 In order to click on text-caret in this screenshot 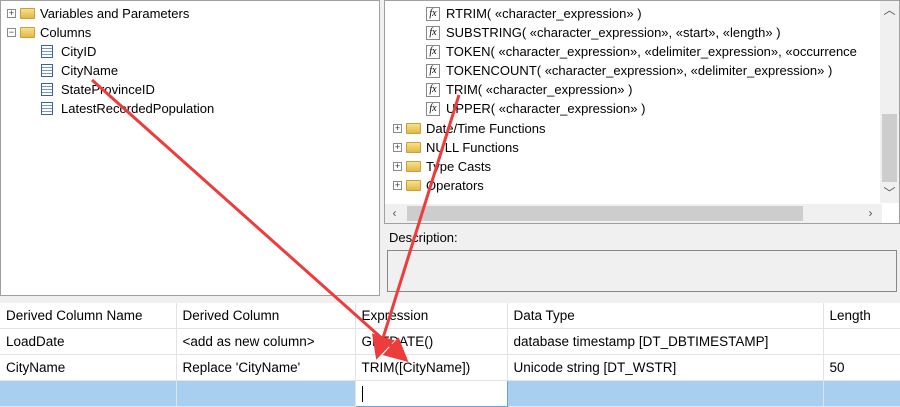, I will do `click(362, 393)`.